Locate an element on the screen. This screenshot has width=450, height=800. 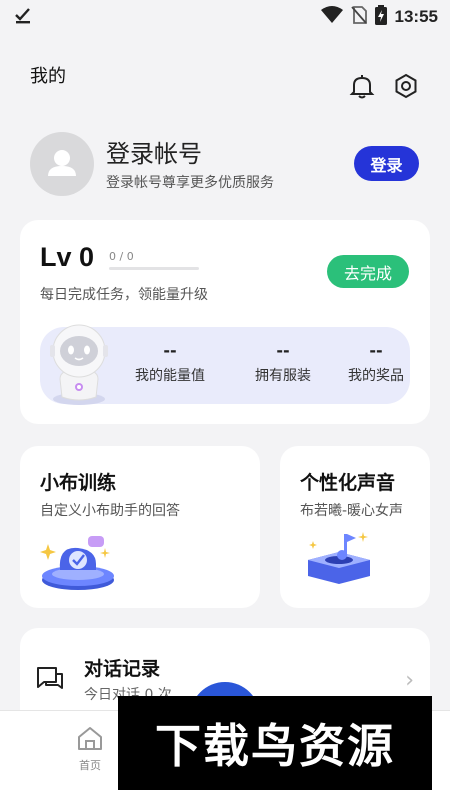
login-subtitle: 登录帐号尊享更多优质服务 is located at coordinates (190, 183).